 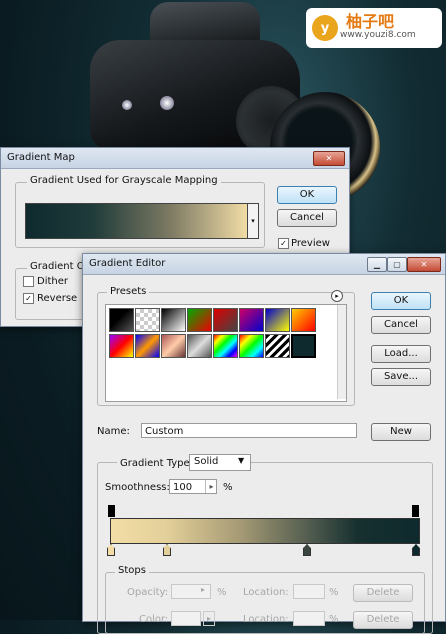 What do you see at coordinates (53, 281) in the screenshot?
I see `dither-label: Dither` at bounding box center [53, 281].